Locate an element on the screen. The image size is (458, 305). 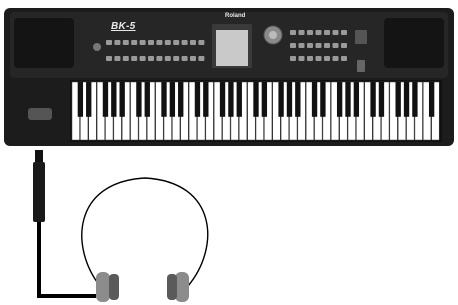
dial-knob-center is located at coordinates (273, 35).